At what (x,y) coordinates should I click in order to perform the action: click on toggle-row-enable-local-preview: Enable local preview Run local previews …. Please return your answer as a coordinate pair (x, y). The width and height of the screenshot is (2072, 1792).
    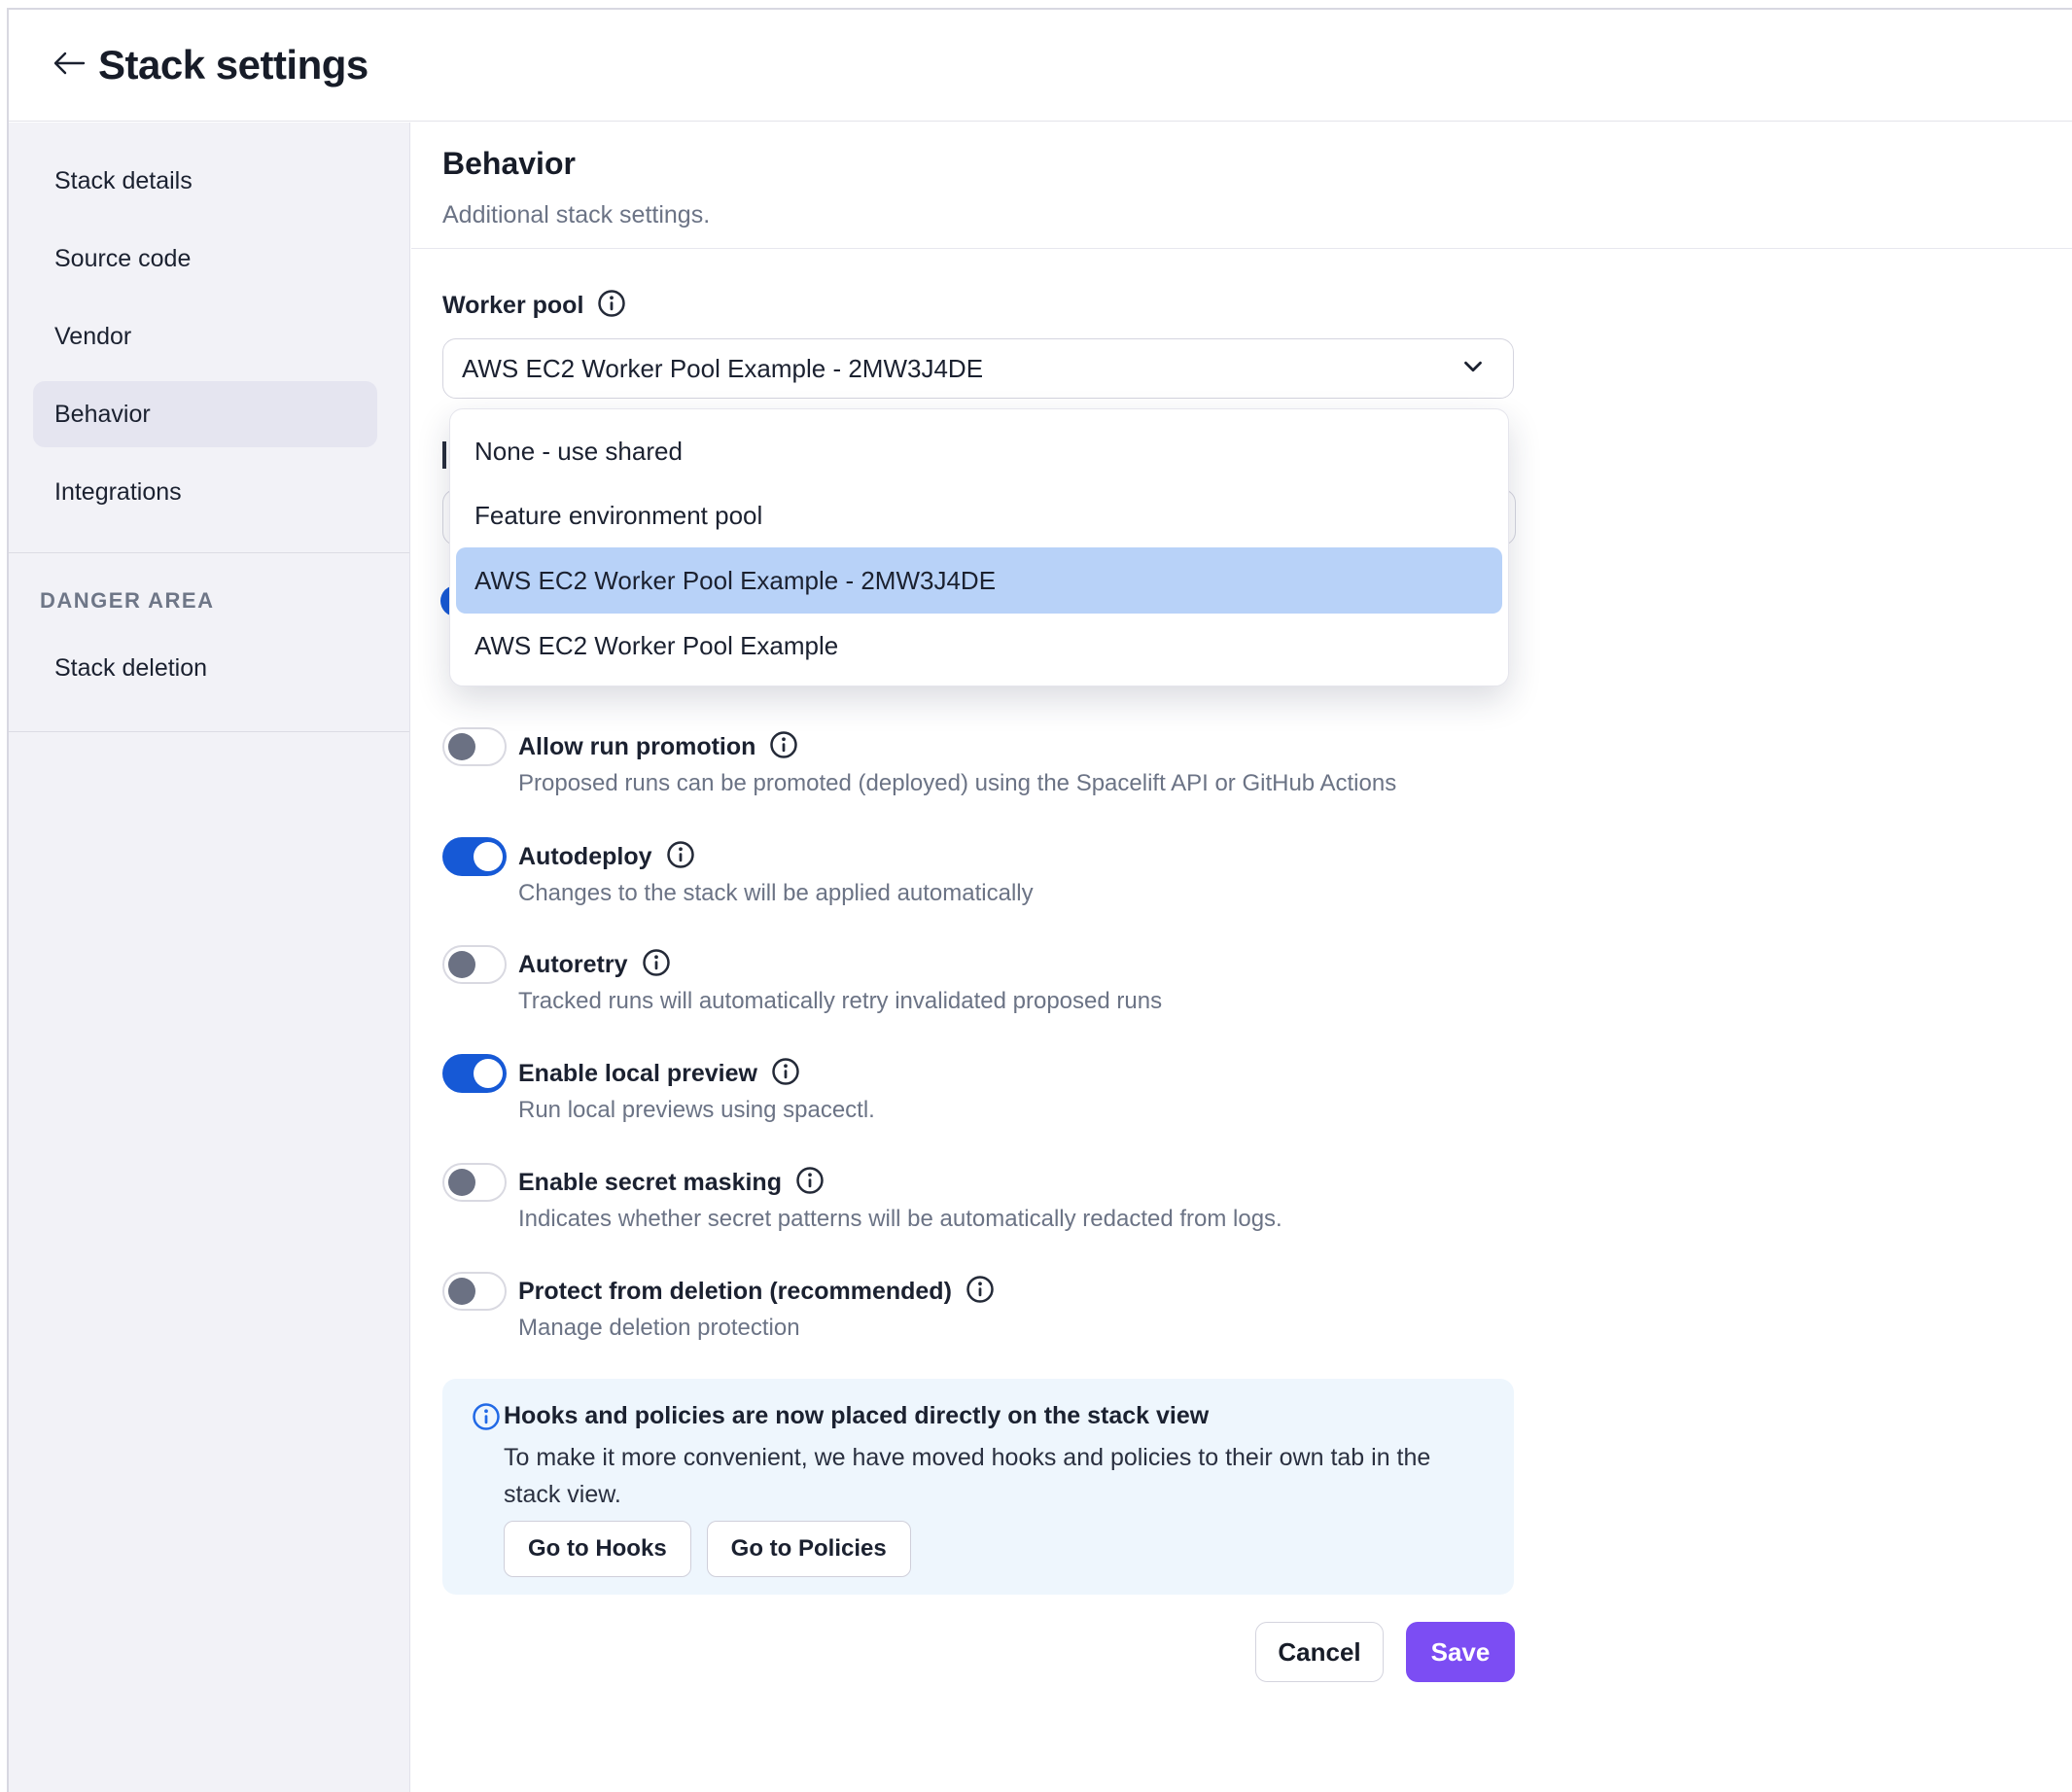
    Looking at the image, I should click on (658, 1089).